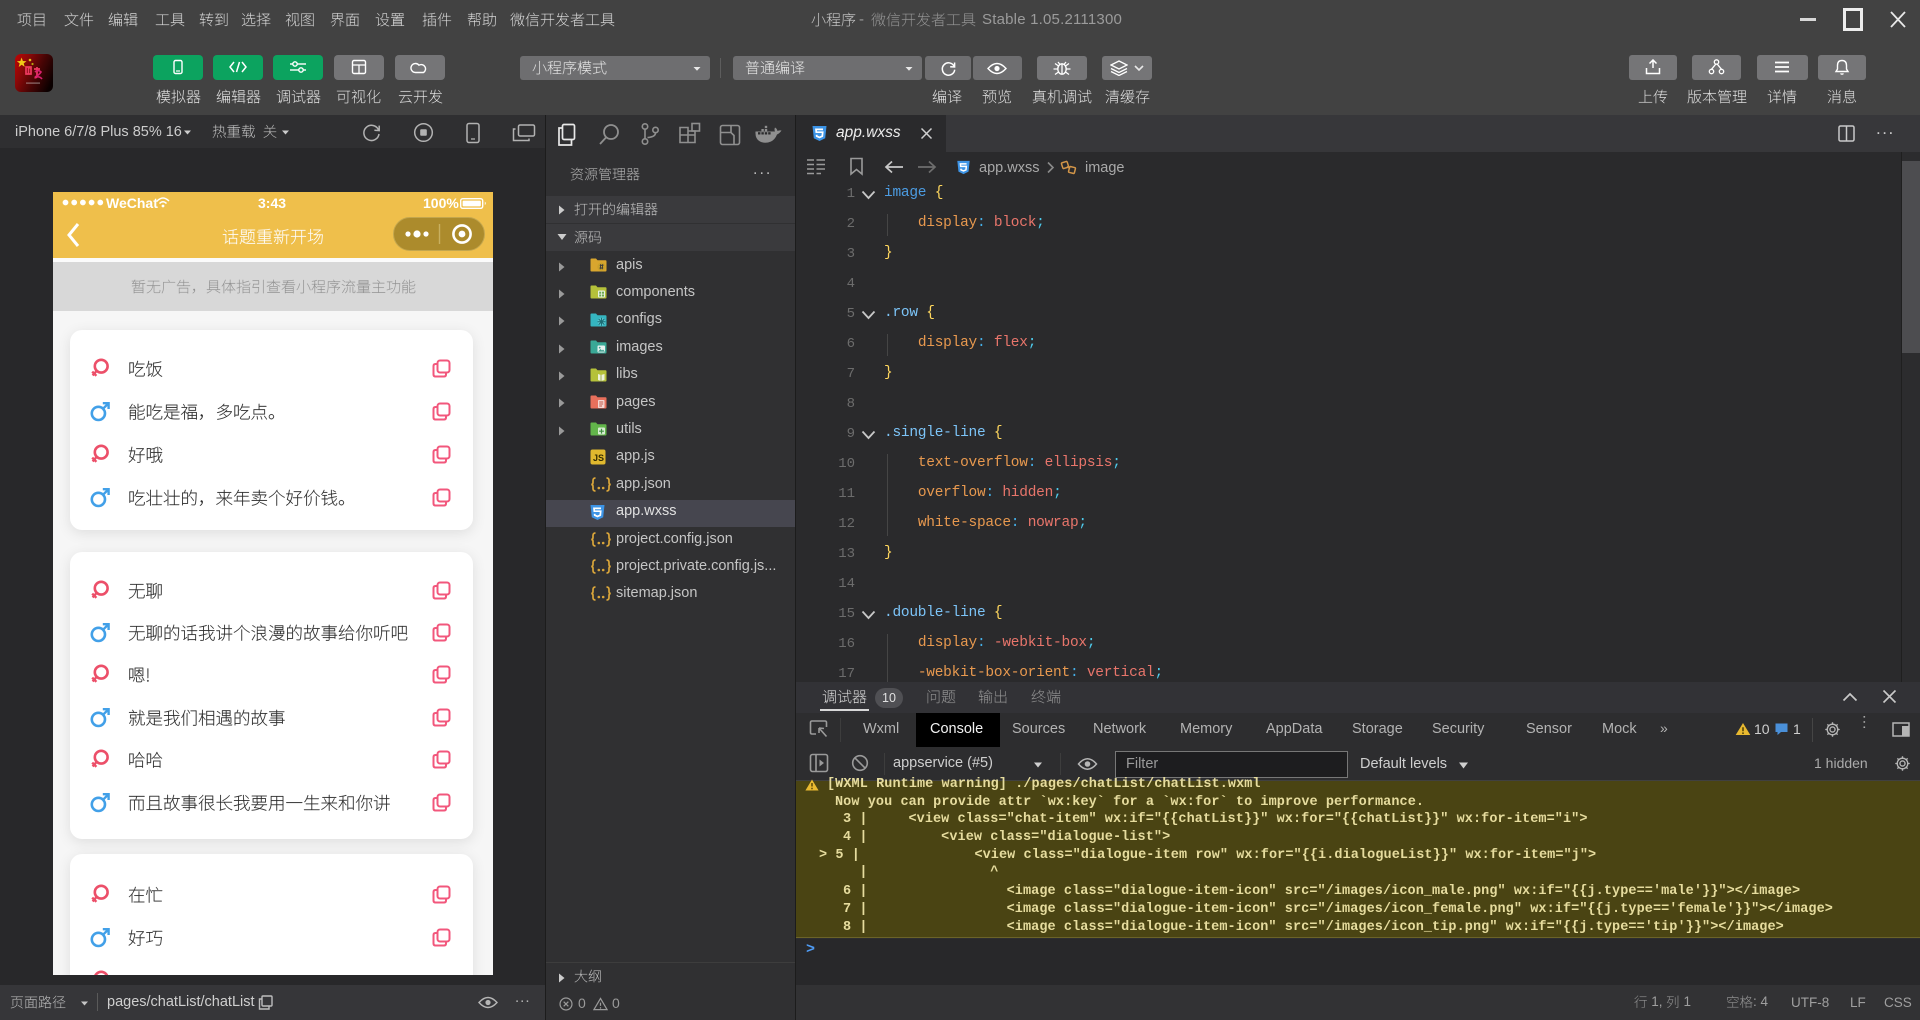 This screenshot has width=1920, height=1020. What do you see at coordinates (598, 458) in the screenshot?
I see `svg-text: JS` at bounding box center [598, 458].